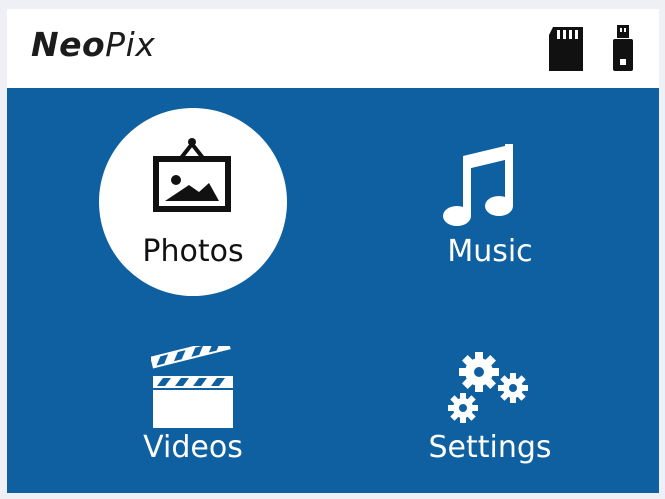  What do you see at coordinates (490, 251) in the screenshot?
I see `menu-label-music: Music` at bounding box center [490, 251].